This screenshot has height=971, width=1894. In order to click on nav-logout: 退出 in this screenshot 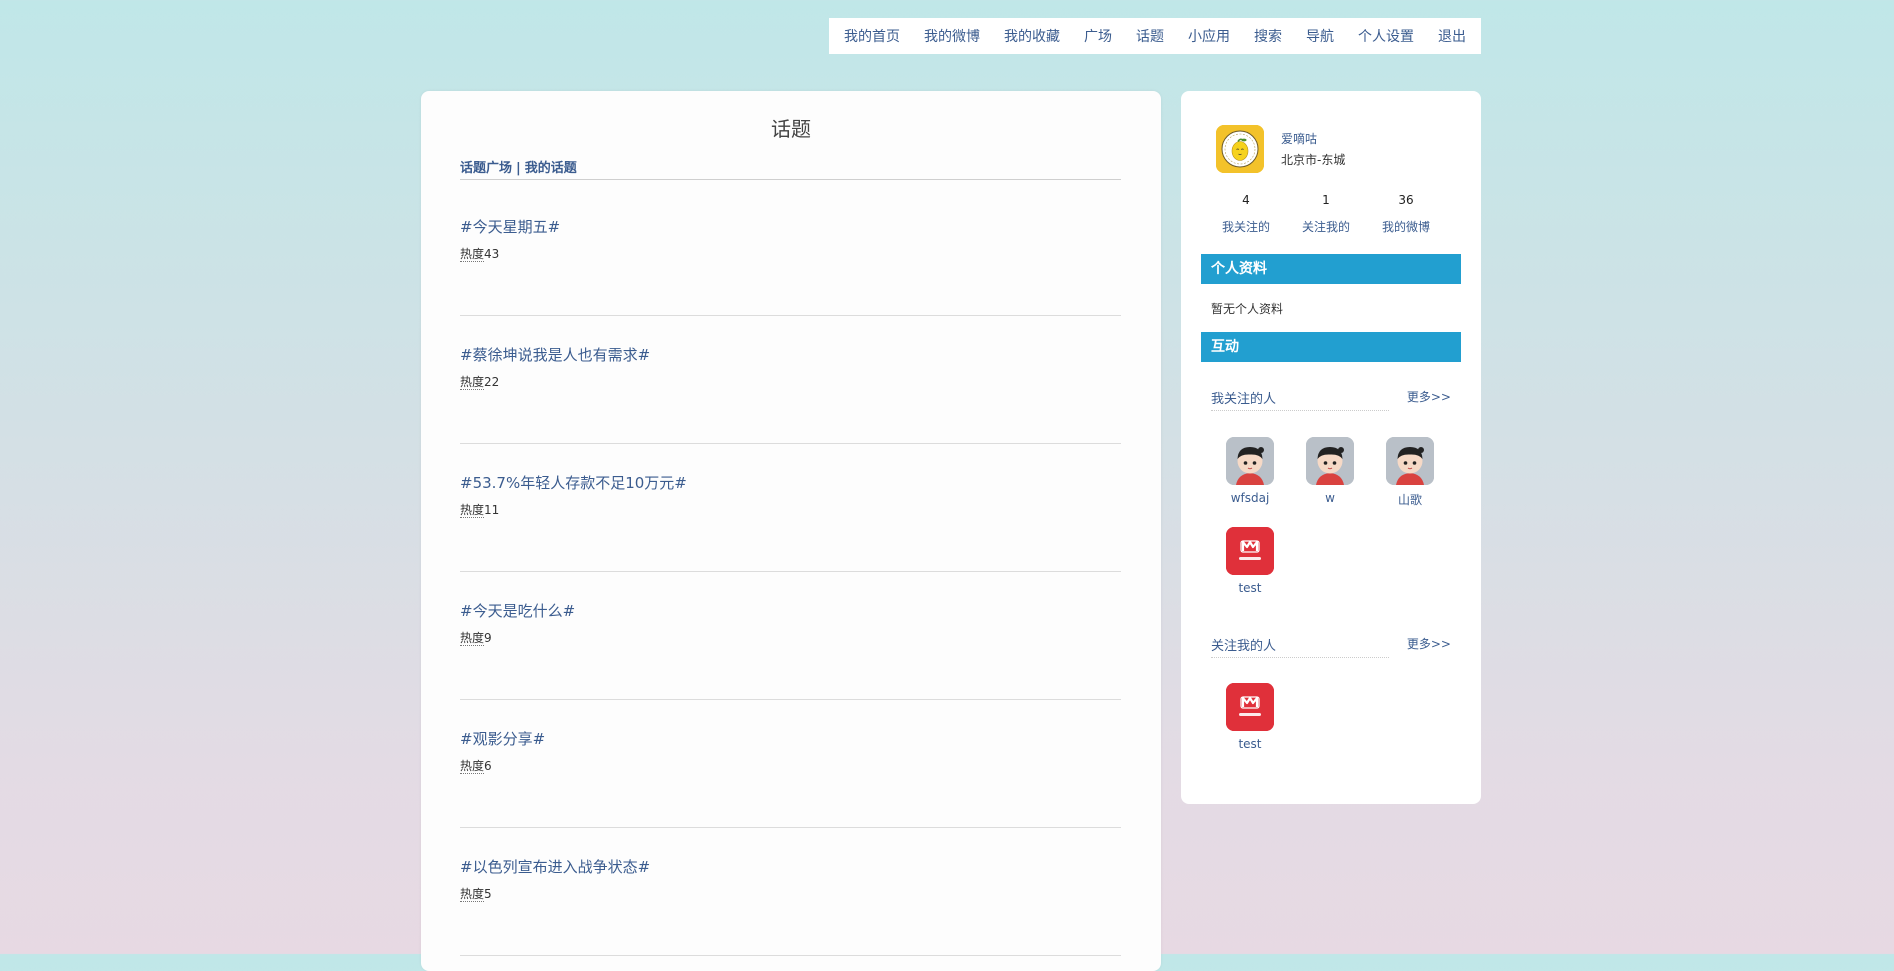, I will do `click(1452, 36)`.